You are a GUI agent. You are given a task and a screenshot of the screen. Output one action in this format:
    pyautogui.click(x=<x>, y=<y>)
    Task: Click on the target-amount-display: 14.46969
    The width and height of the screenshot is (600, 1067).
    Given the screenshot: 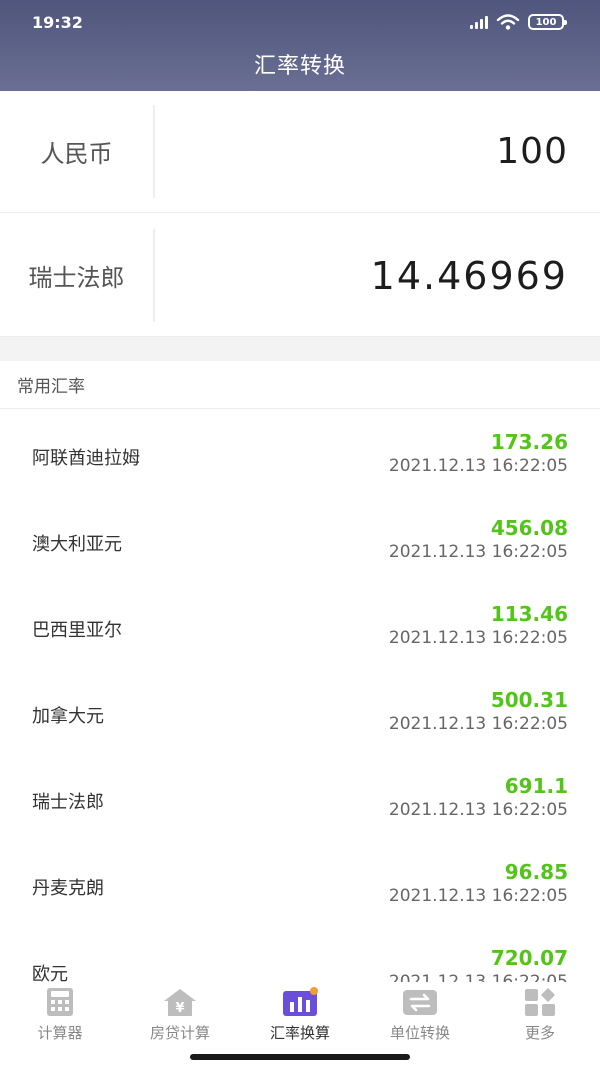 What is the action you would take?
    pyautogui.click(x=469, y=275)
    